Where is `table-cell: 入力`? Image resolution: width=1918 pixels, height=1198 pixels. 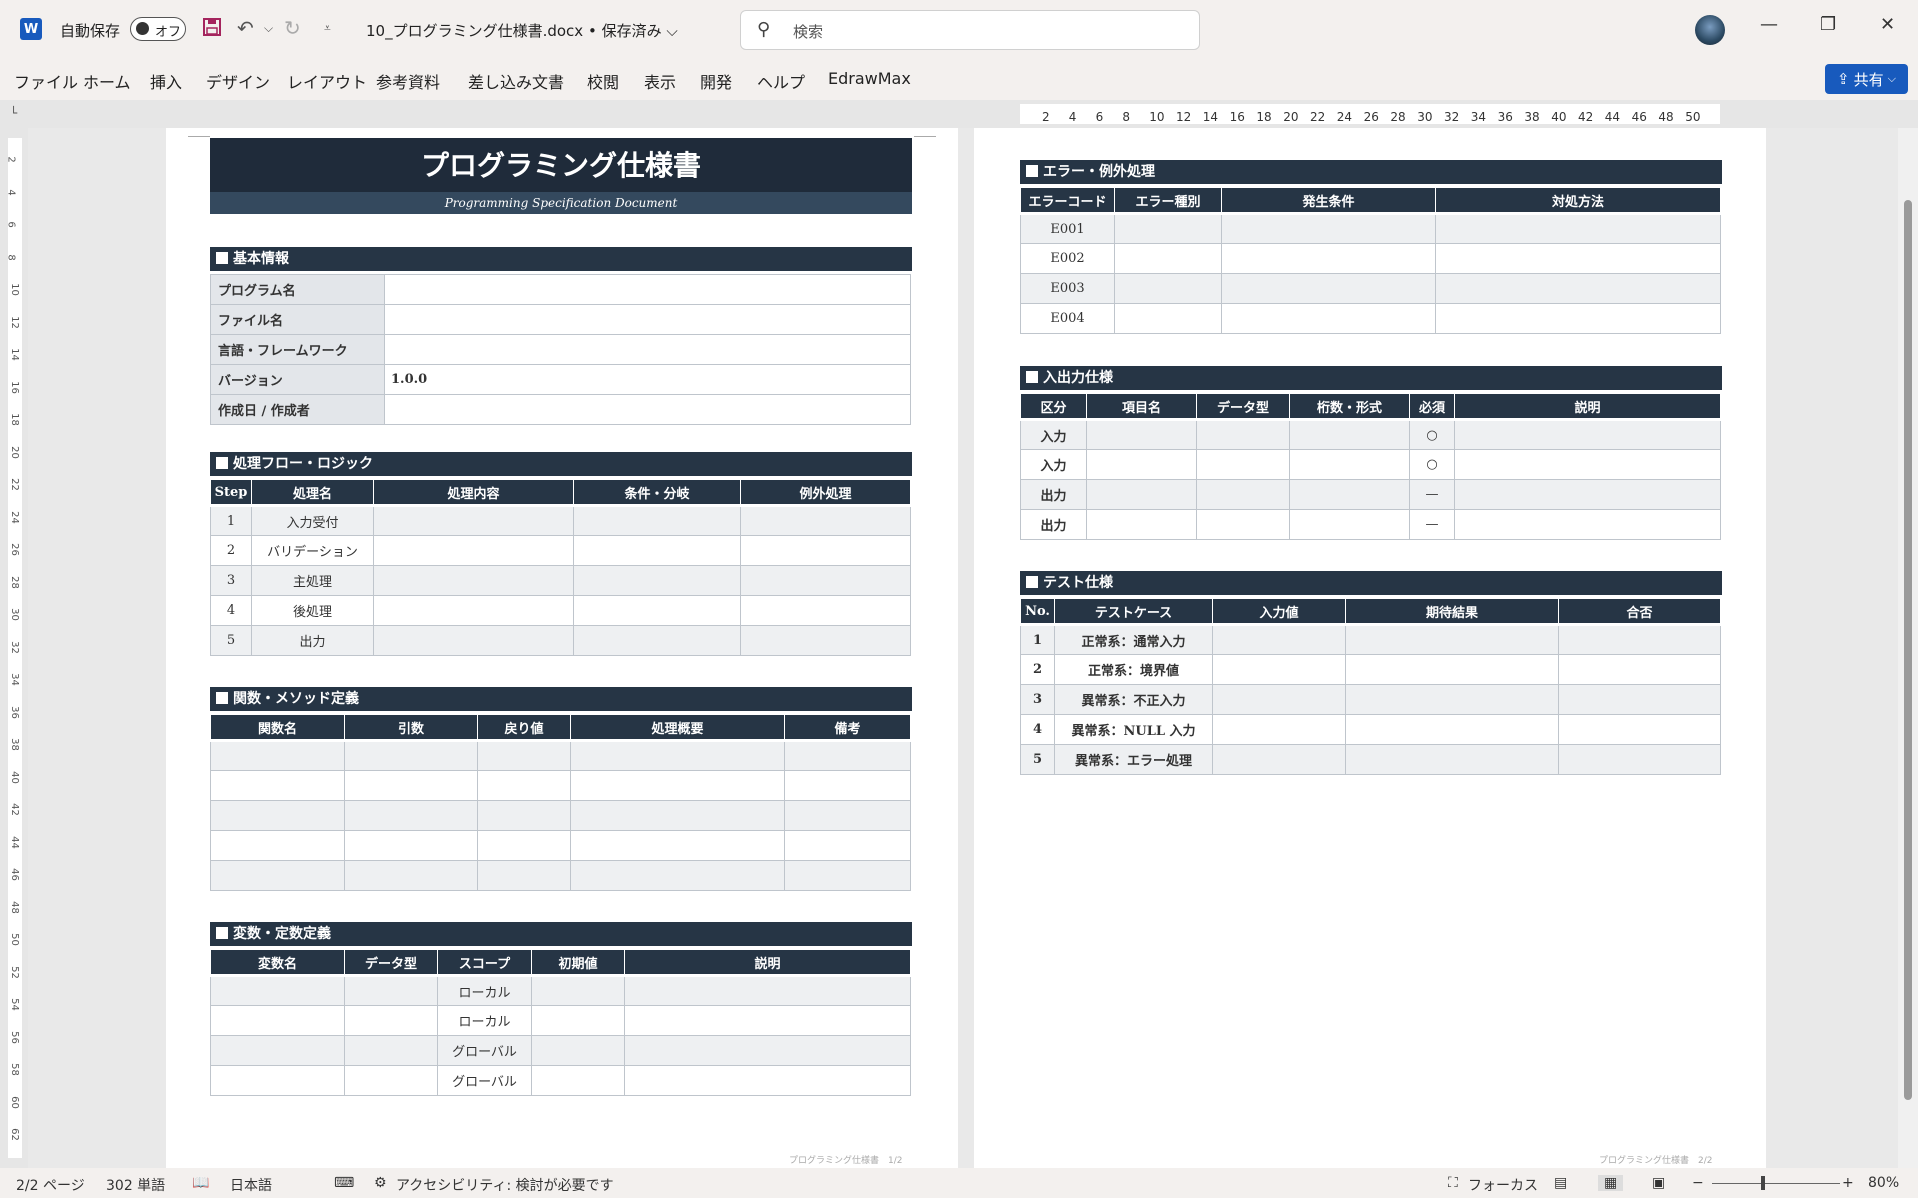 table-cell: 入力 is located at coordinates (1053, 464).